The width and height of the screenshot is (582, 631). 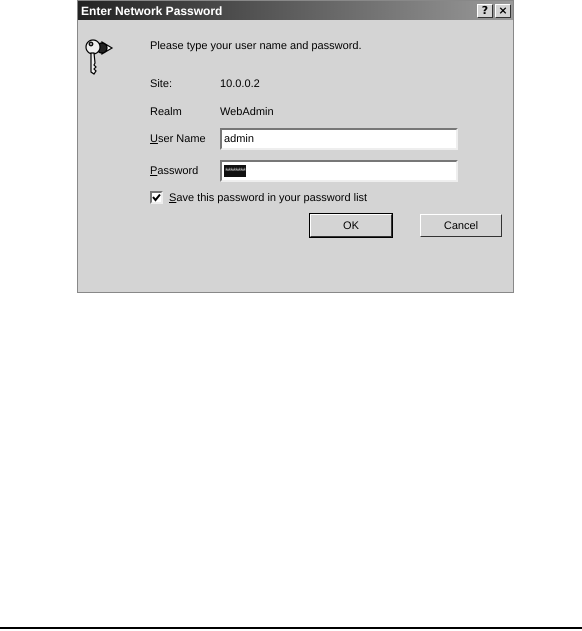 I want to click on info-value: 10.0.0.2, so click(x=240, y=84).